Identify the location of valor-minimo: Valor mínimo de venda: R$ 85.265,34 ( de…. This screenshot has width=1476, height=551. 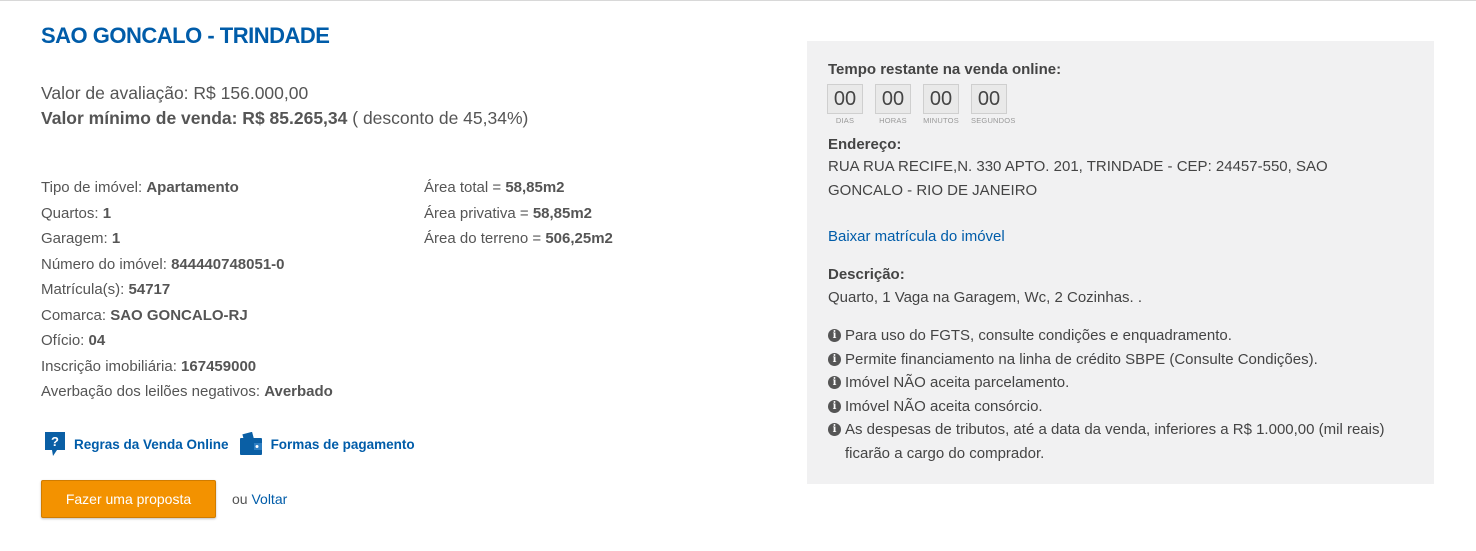
(284, 118).